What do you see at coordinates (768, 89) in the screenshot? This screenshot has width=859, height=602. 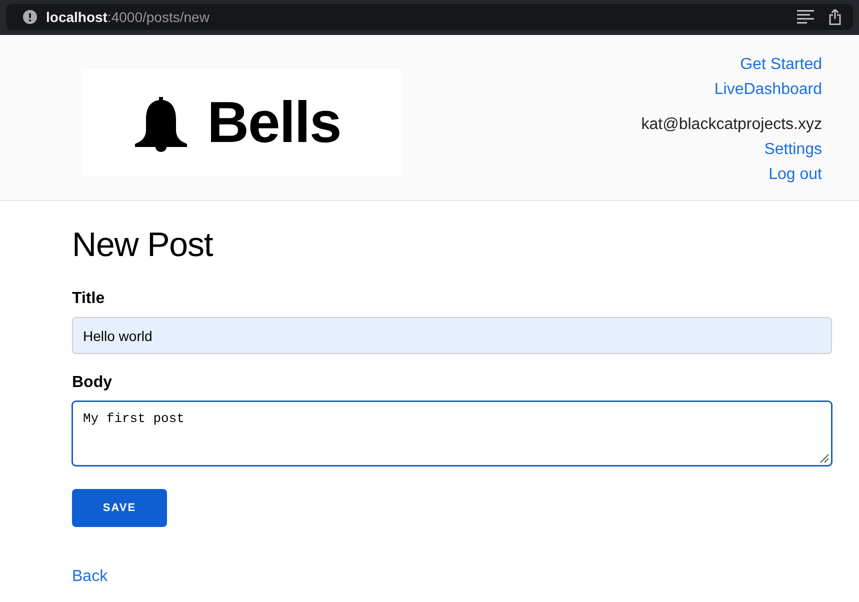 I see `nav-link: LiveDashboard` at bounding box center [768, 89].